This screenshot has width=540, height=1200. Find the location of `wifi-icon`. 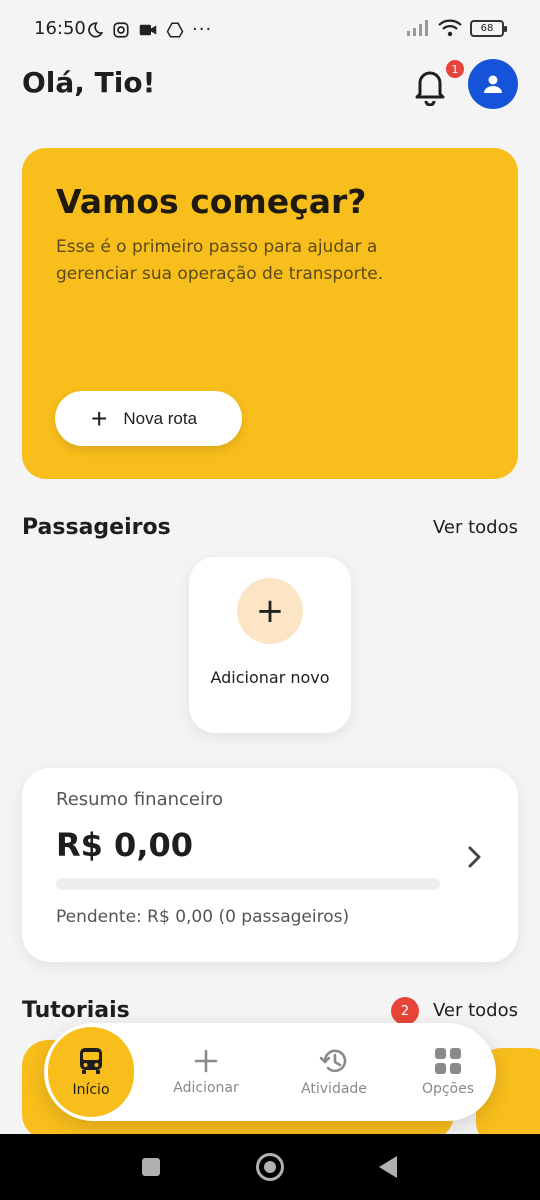

wifi-icon is located at coordinates (450, 28).